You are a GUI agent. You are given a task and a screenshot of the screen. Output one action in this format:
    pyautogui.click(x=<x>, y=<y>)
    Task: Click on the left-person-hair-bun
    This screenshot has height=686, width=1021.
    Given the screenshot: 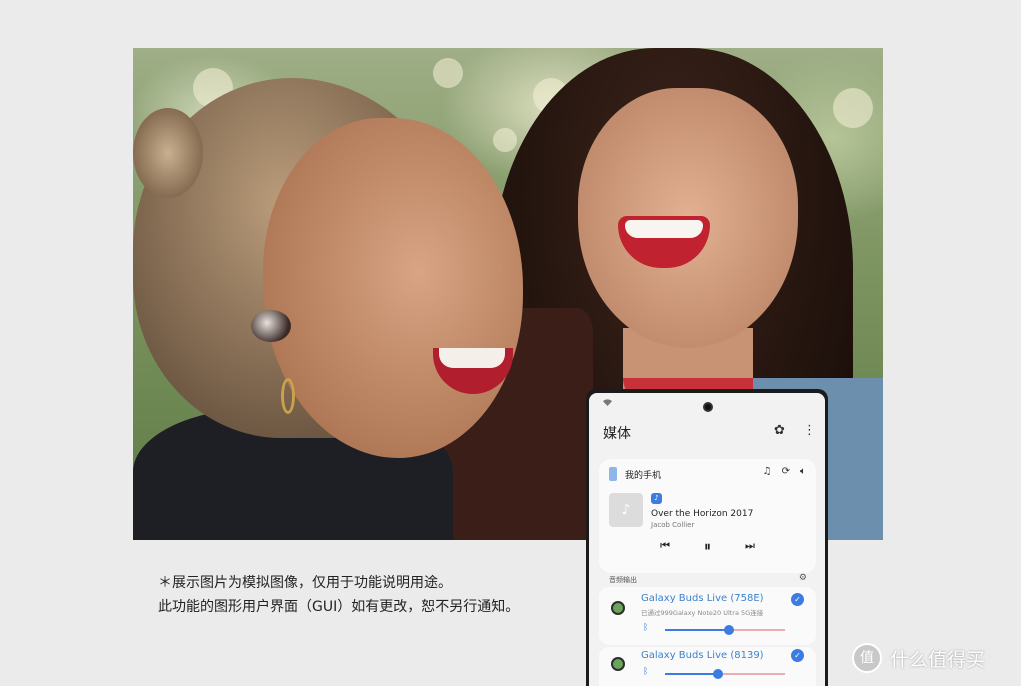 What is the action you would take?
    pyautogui.click(x=168, y=153)
    